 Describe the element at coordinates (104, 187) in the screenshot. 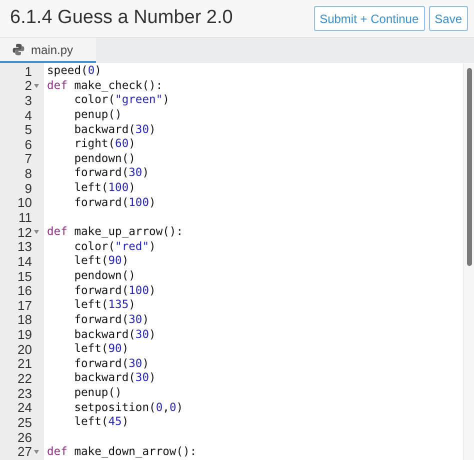

I see `code-line: left(100)` at that location.